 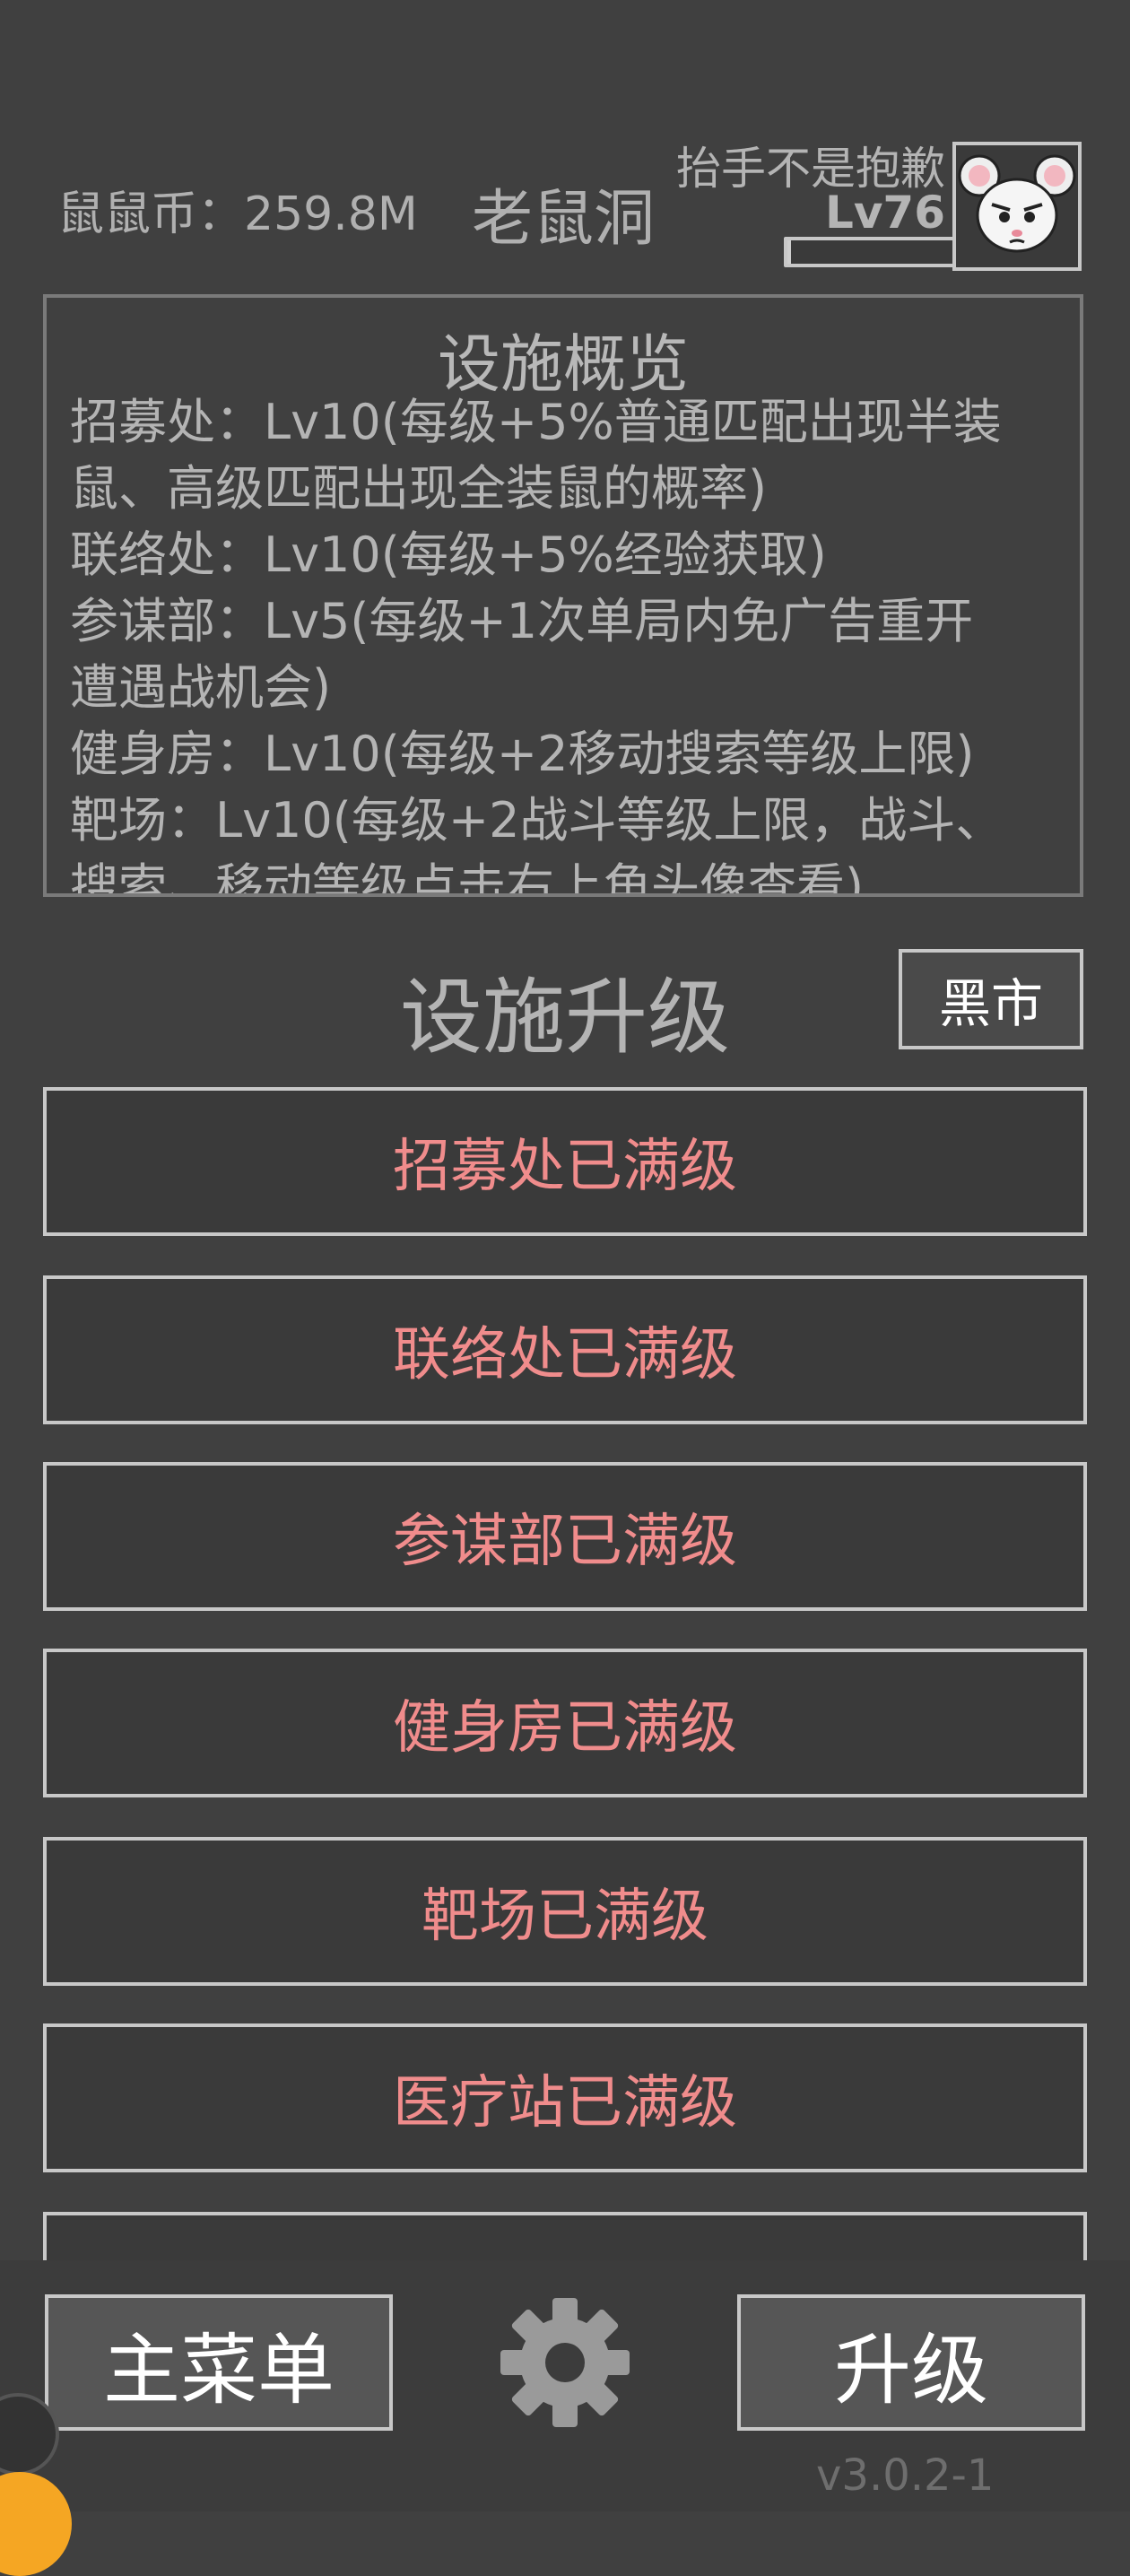 What do you see at coordinates (565, 2236) in the screenshot?
I see `upgrade-next-button` at bounding box center [565, 2236].